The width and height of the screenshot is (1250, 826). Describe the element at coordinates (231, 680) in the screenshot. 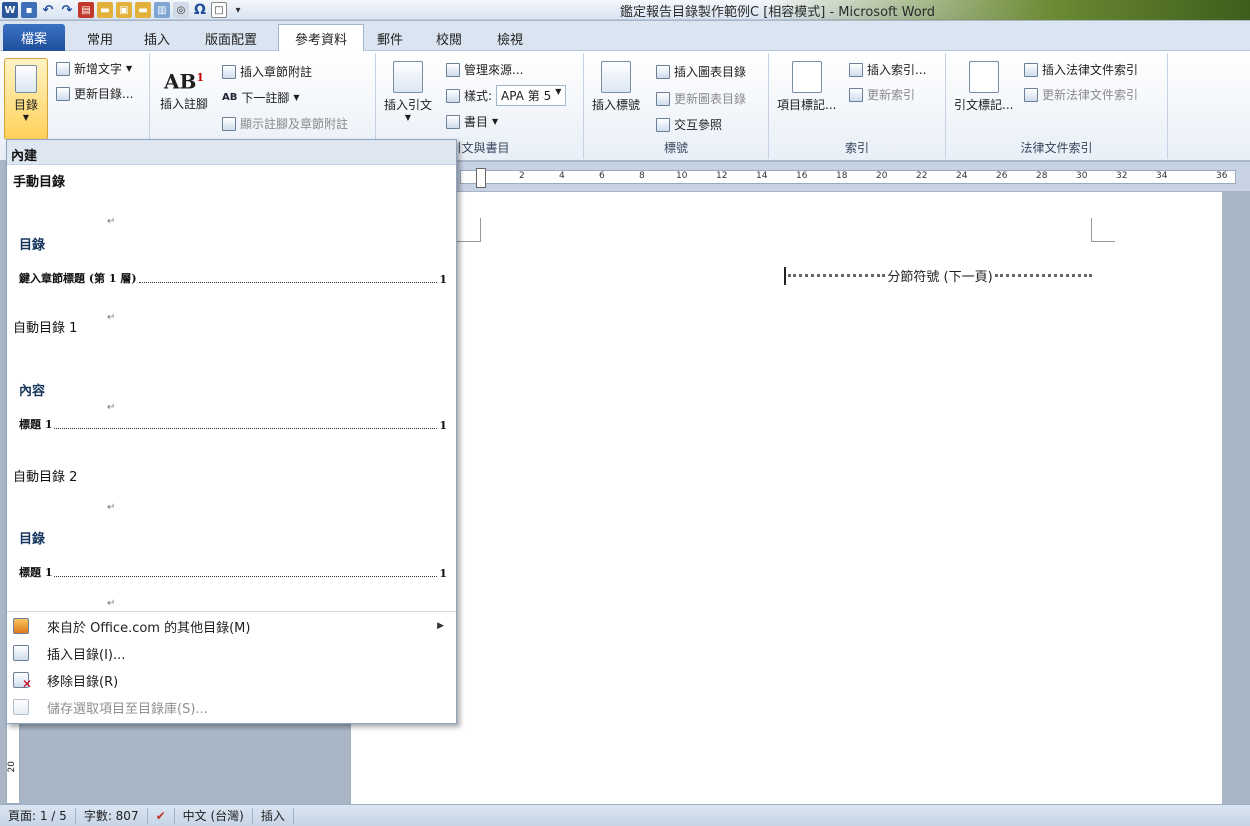

I see `remove-toc-menu-item: ✕ 移除目錄(R)` at that location.